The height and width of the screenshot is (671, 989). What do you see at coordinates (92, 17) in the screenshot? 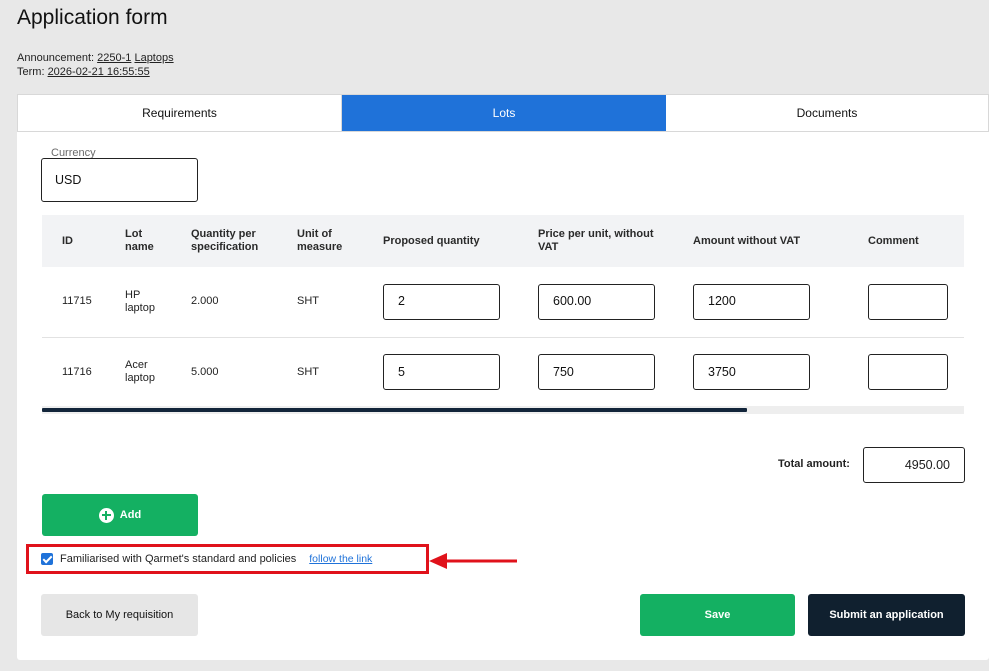
I see `page-title: Application form` at bounding box center [92, 17].